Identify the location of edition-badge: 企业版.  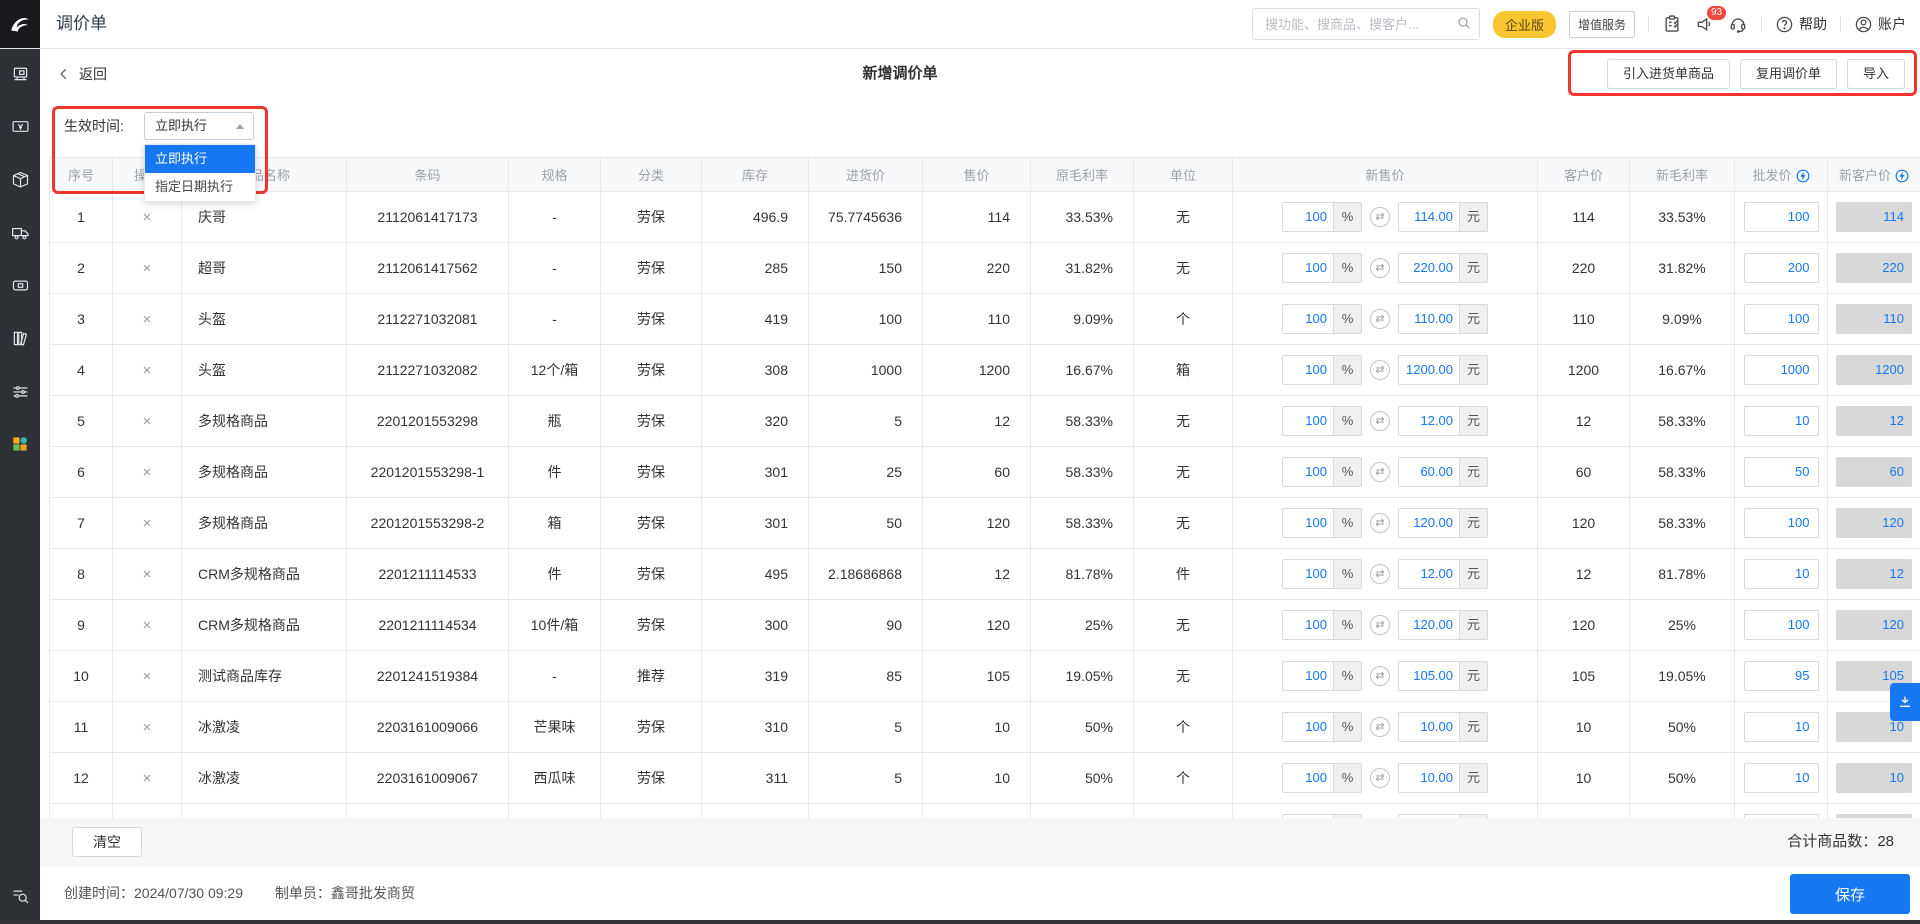
(1524, 24).